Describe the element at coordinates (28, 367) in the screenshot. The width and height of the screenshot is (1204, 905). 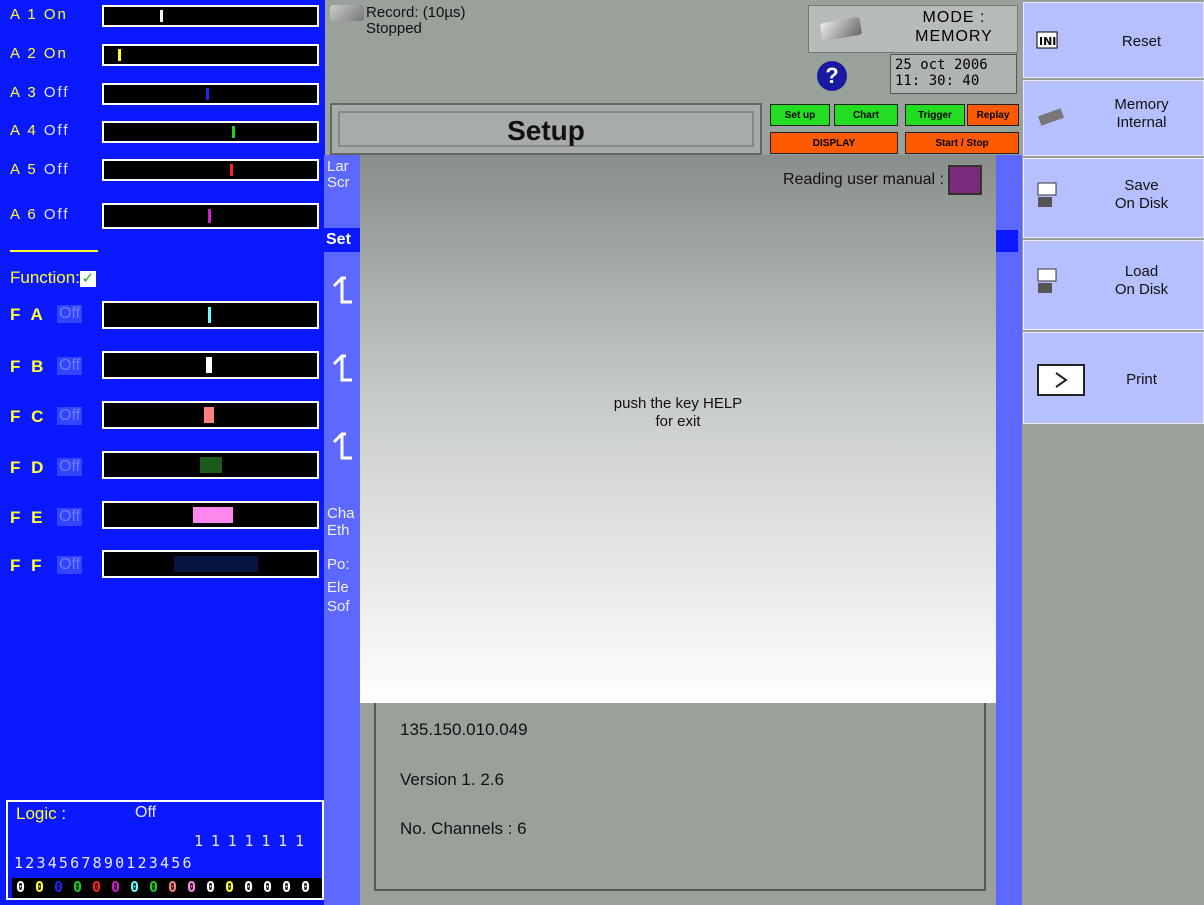
I see `function-channel-fb-label: F B` at that location.